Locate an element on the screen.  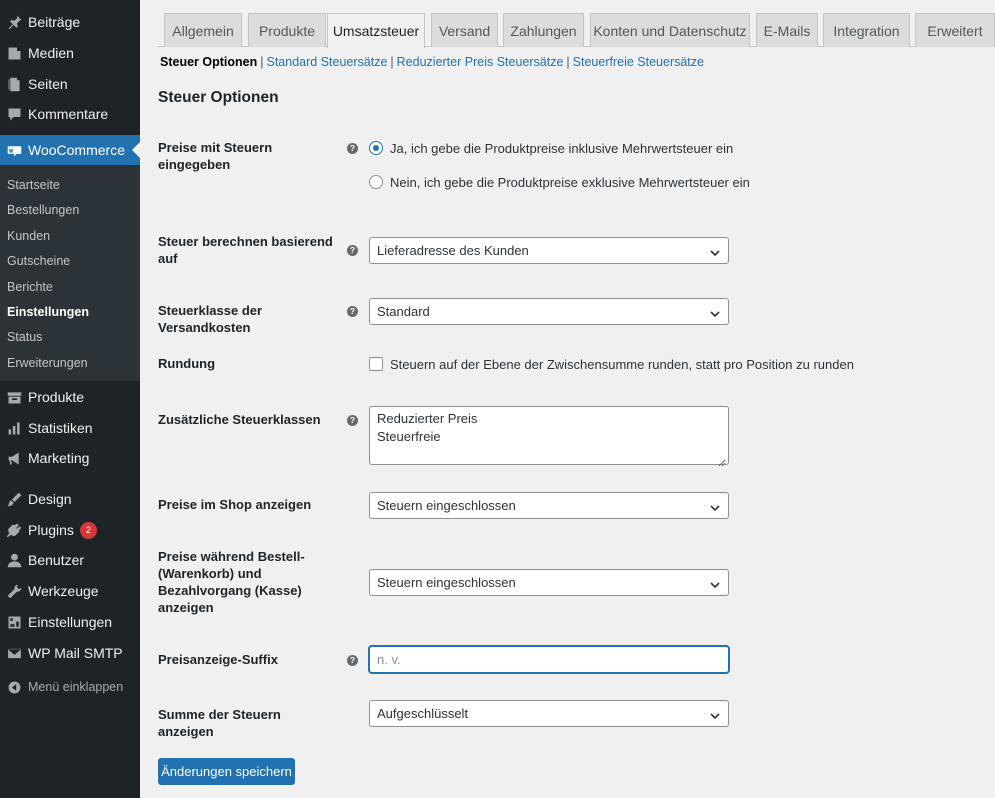
tab-erweitert: Erweitert is located at coordinates (955, 30).